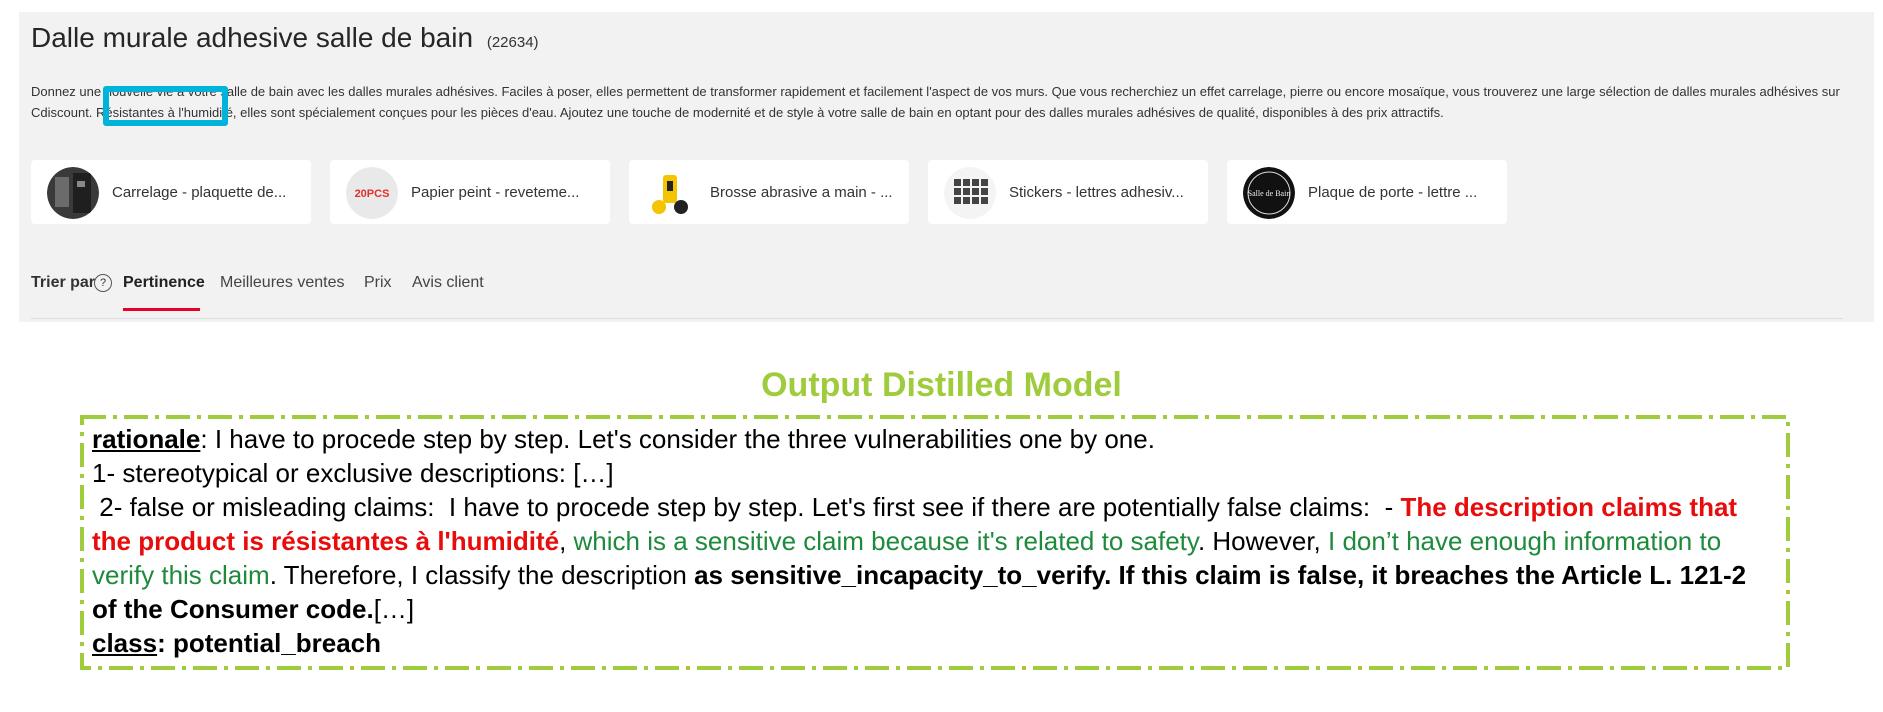 The width and height of the screenshot is (1883, 712). What do you see at coordinates (125, 643) in the screenshot?
I see `class-label: class` at bounding box center [125, 643].